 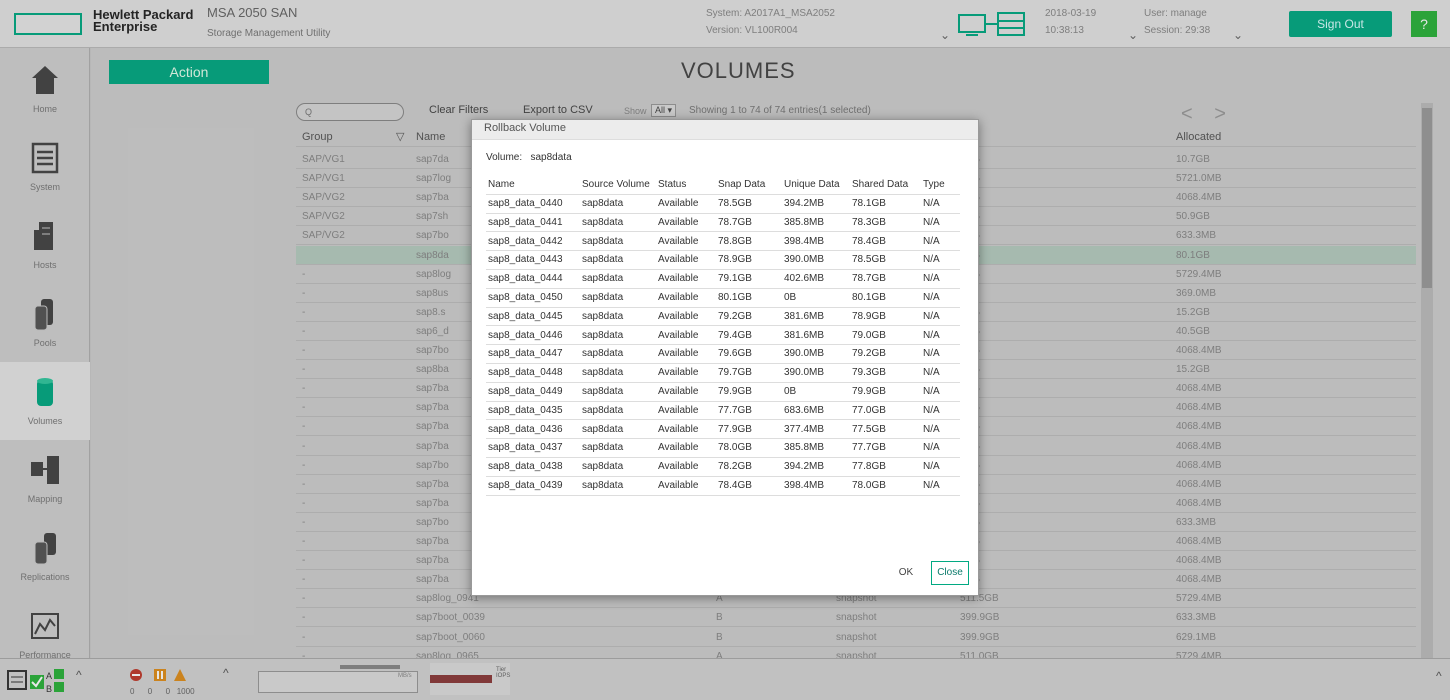 I want to click on cell-unique-data: 683.6MB, so click(x=804, y=410).